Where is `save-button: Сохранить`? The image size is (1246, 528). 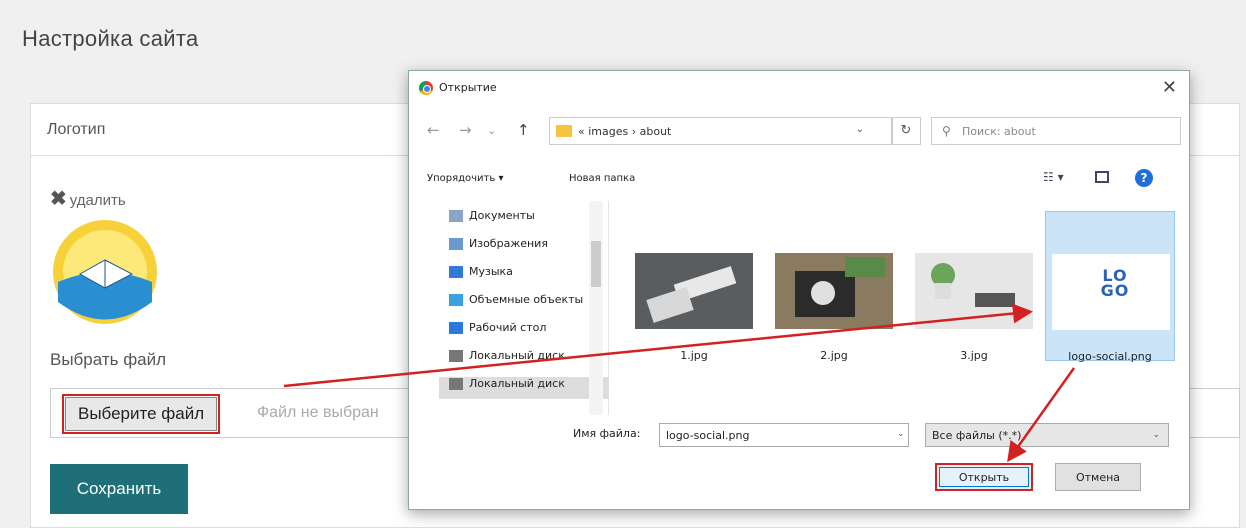 save-button: Сохранить is located at coordinates (119, 489).